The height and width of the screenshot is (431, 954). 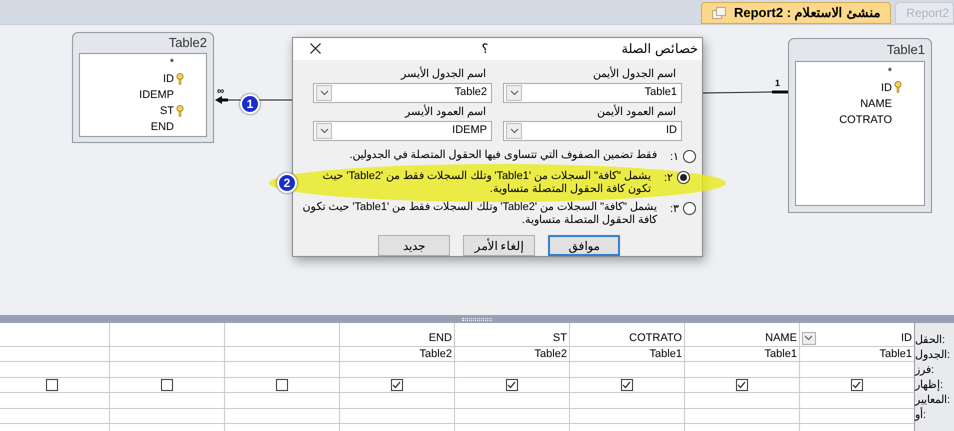 I want to click on query-icon, so click(x=719, y=13).